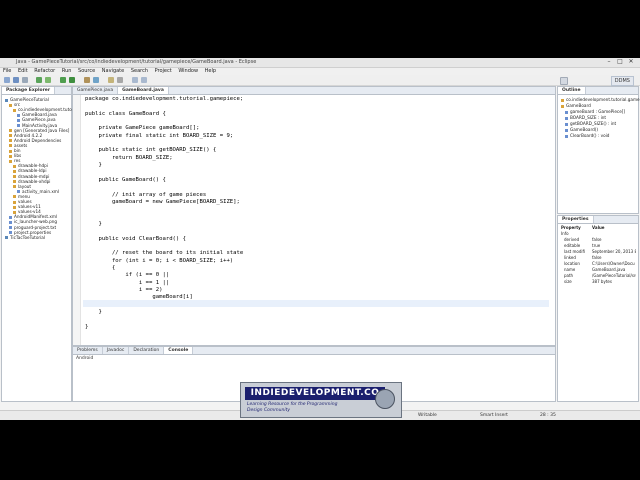 This screenshot has width=640, height=480. Describe the element at coordinates (568, 281) in the screenshot. I see `property-name: size` at that location.